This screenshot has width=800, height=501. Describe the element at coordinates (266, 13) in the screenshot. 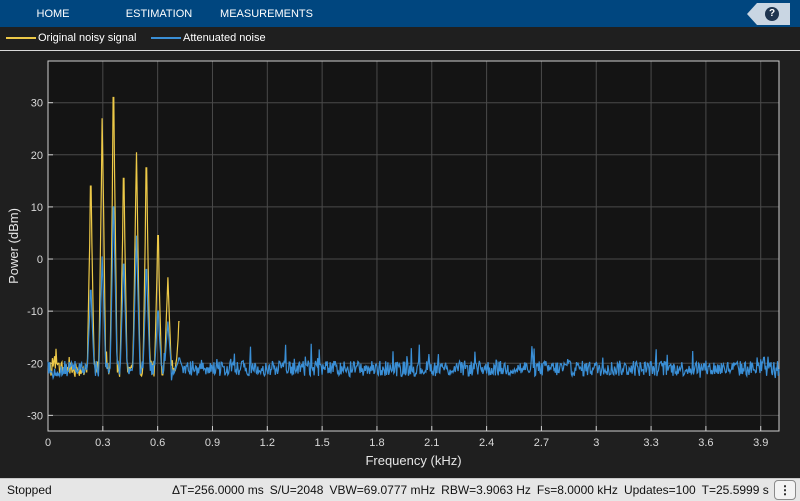

I see `tab-measurements: MEASUREMENTS` at that location.